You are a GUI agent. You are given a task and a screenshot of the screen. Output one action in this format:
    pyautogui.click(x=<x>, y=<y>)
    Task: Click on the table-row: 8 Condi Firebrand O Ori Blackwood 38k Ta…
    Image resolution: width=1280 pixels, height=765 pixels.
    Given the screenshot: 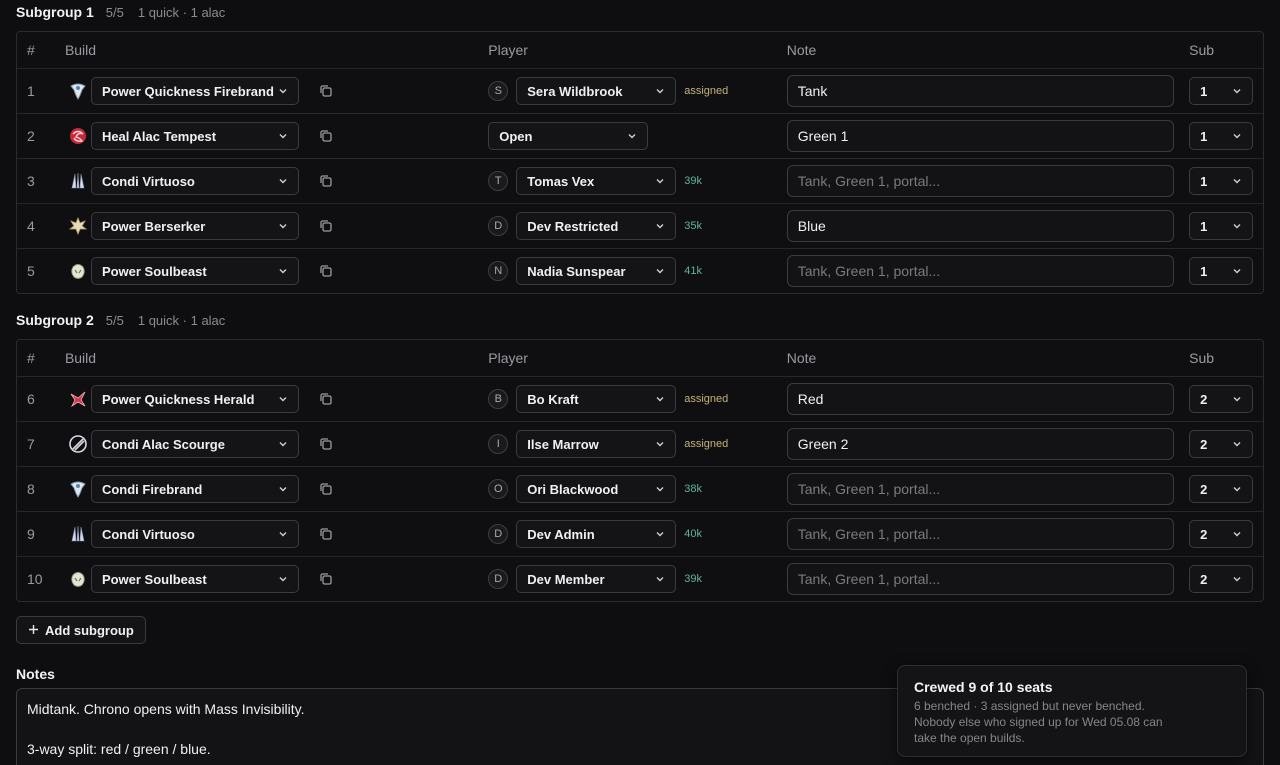 What is the action you would take?
    pyautogui.click(x=640, y=488)
    